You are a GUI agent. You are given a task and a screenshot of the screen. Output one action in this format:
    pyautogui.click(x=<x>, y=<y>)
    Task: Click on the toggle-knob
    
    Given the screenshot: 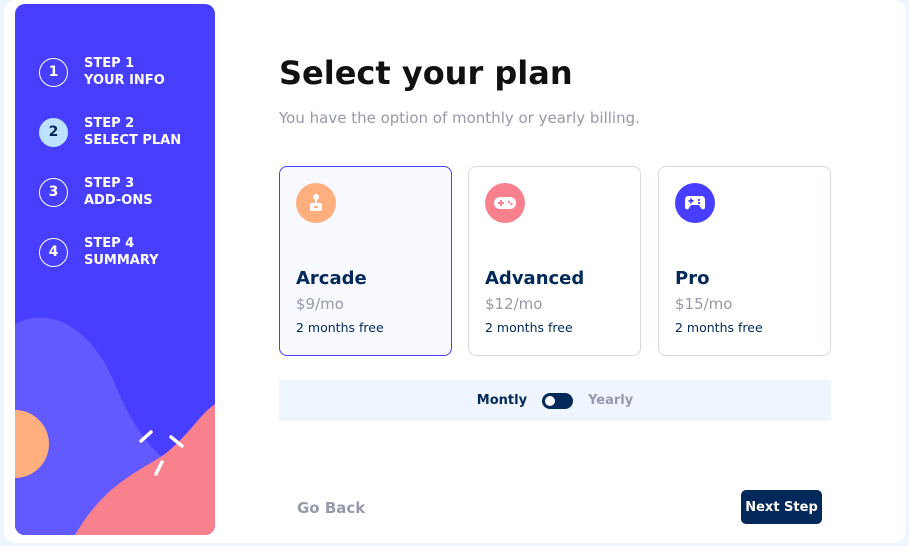 What is the action you would take?
    pyautogui.click(x=550, y=400)
    